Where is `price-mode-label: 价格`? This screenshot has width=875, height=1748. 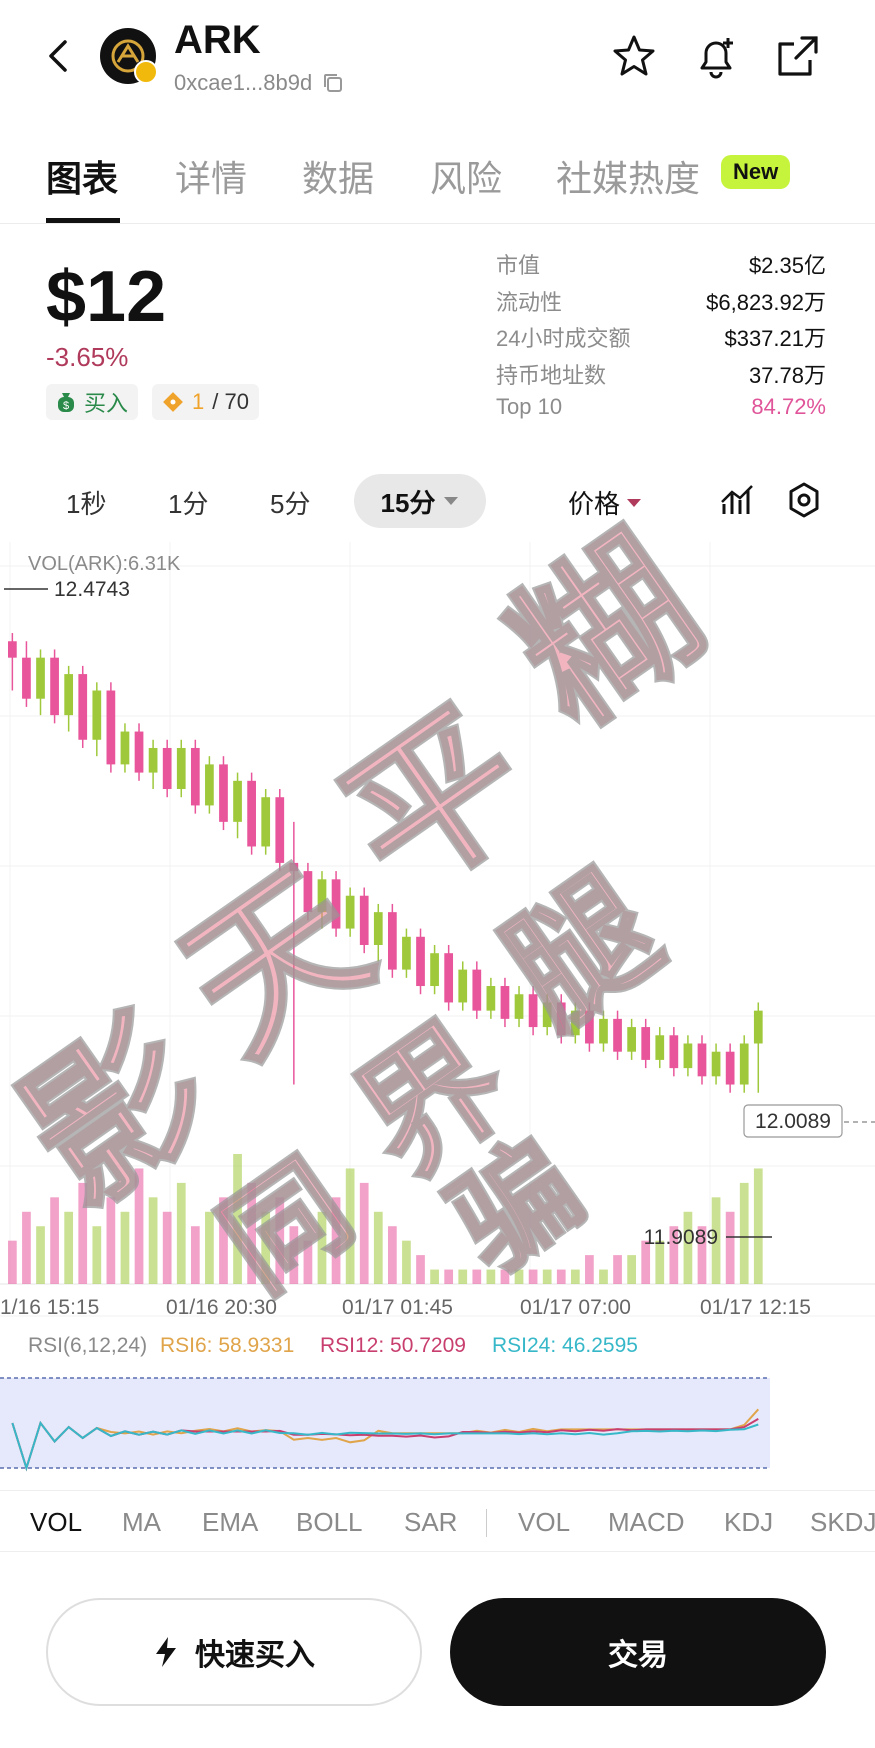 price-mode-label: 价格 is located at coordinates (594, 504).